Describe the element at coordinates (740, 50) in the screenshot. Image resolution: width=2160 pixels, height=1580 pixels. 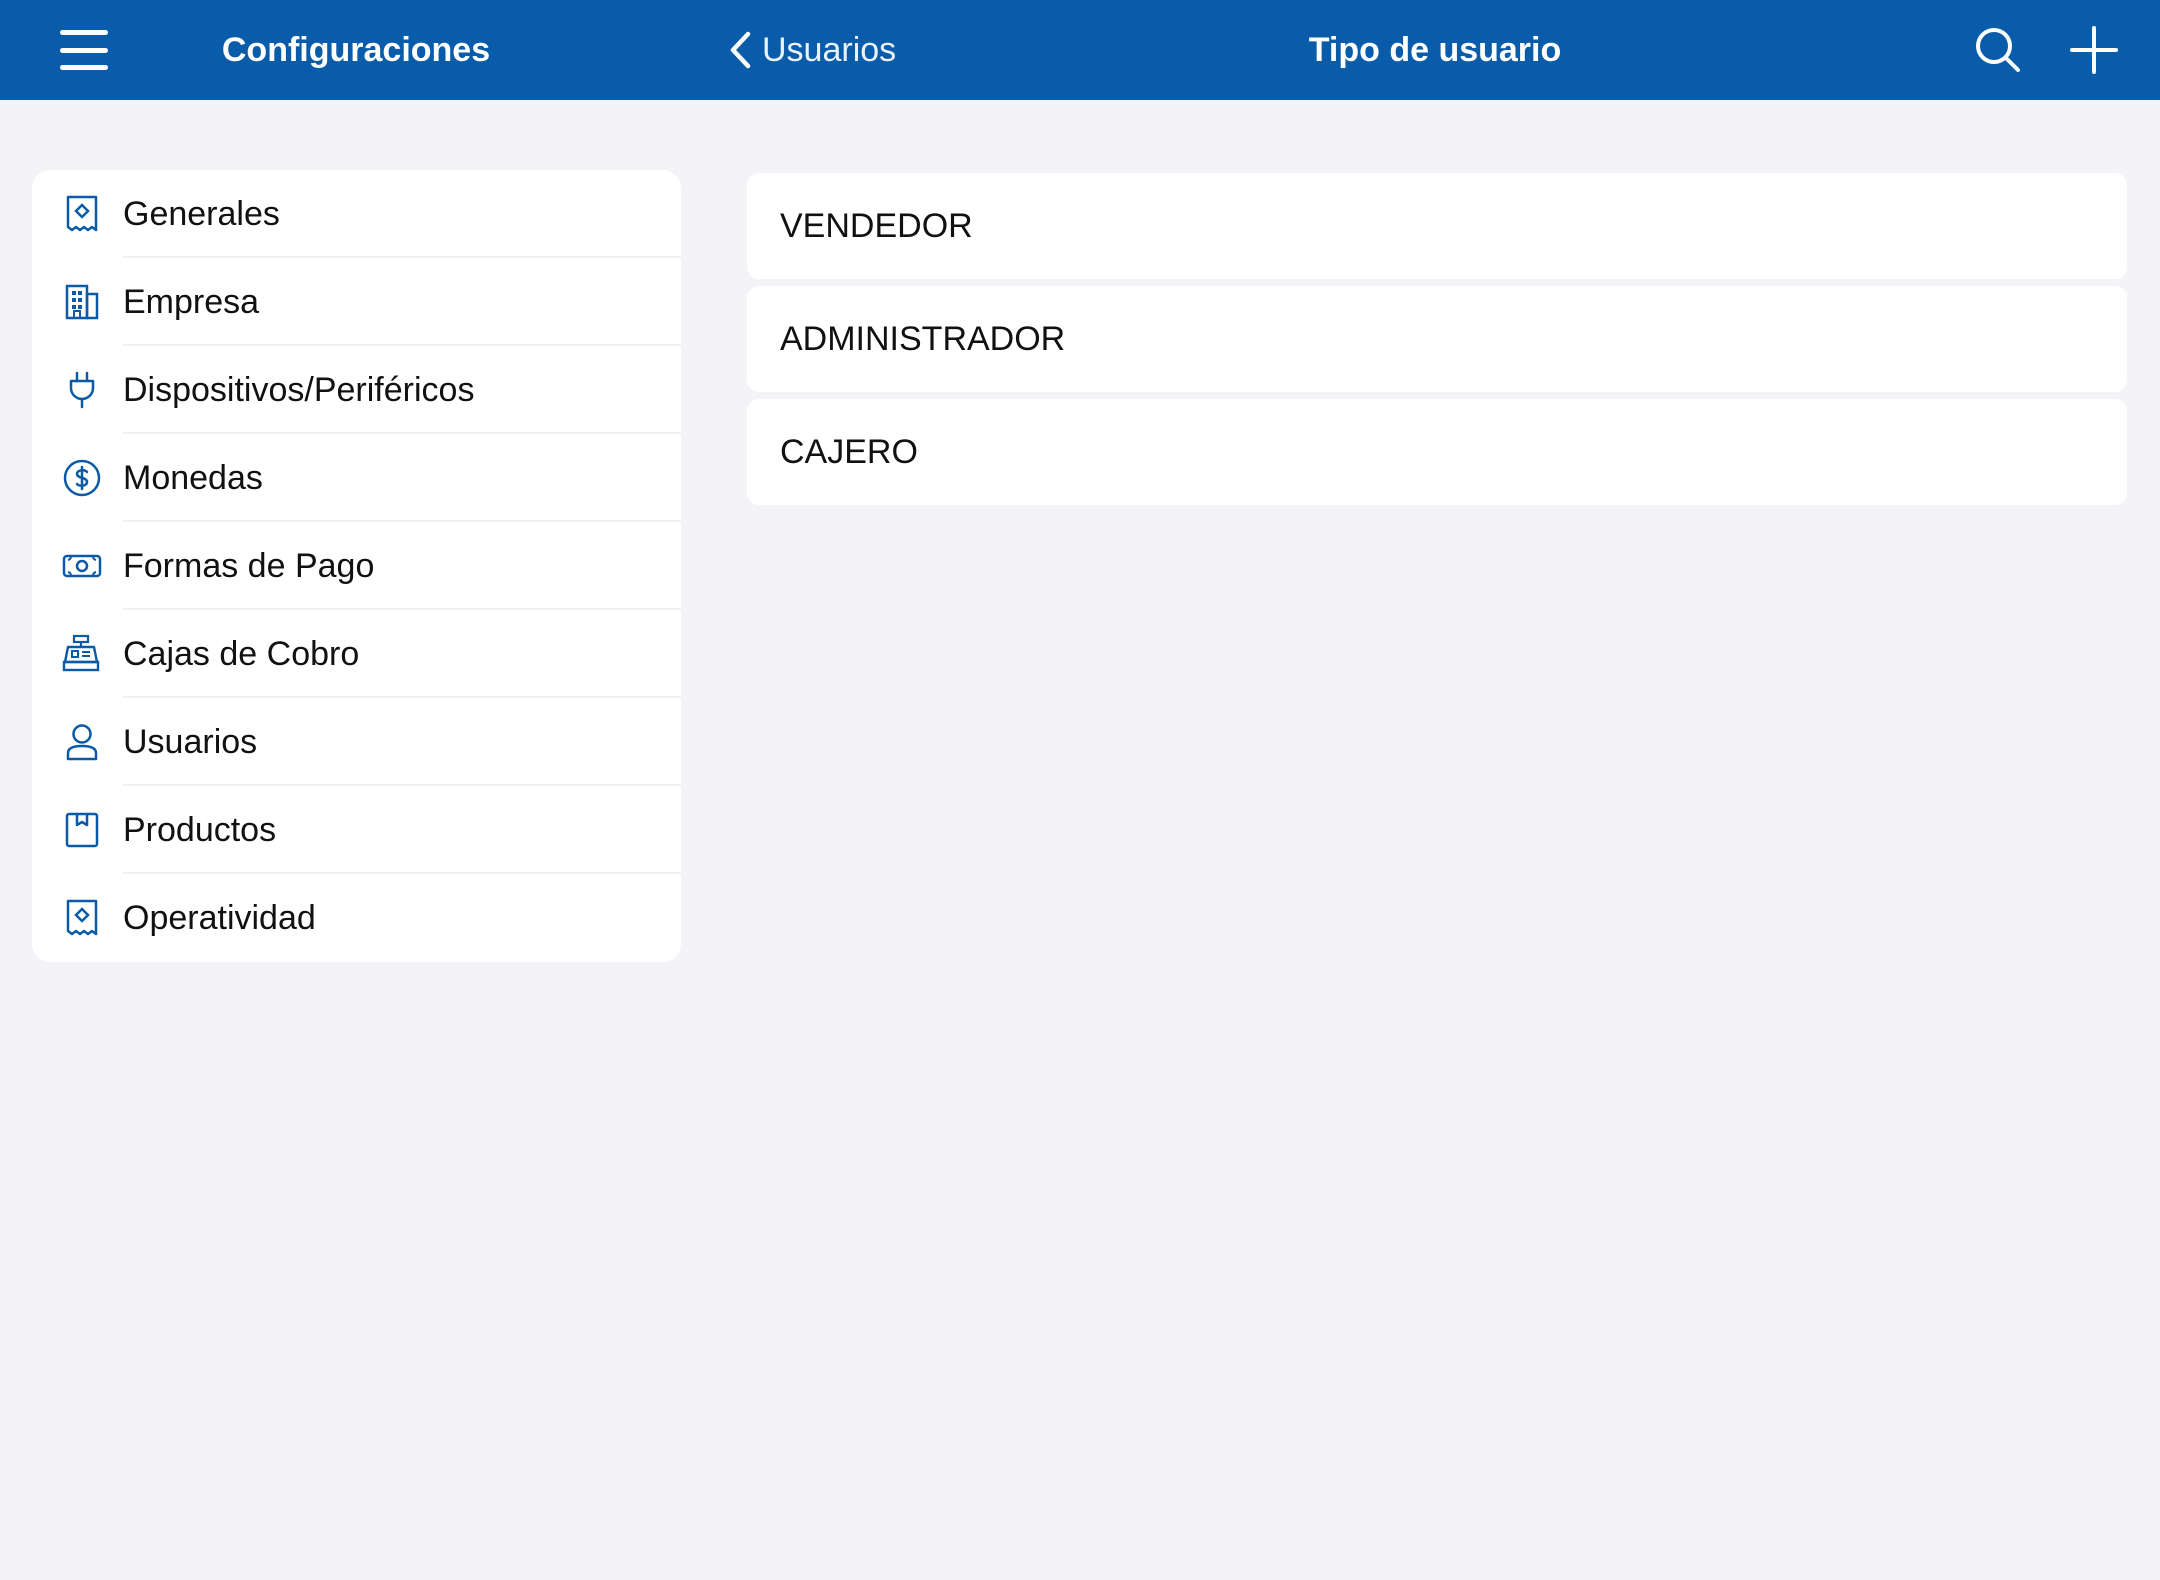
I see `chevron-left-icon` at that location.